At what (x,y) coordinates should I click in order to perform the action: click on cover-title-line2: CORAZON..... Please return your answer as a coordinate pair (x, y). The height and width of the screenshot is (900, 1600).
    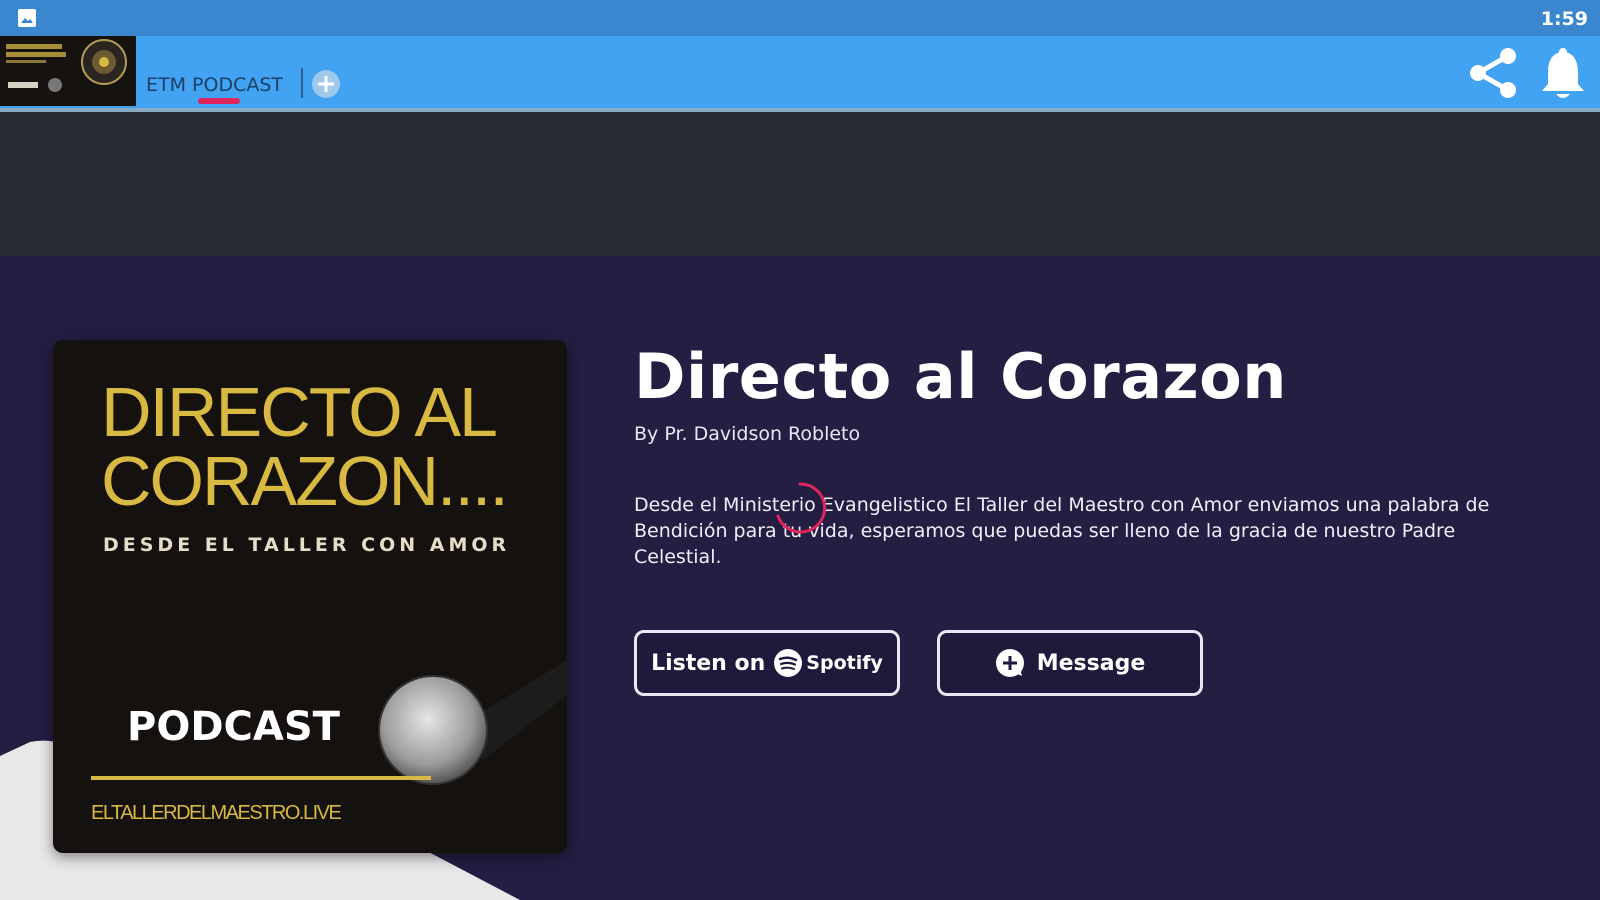
    Looking at the image, I should click on (305, 481).